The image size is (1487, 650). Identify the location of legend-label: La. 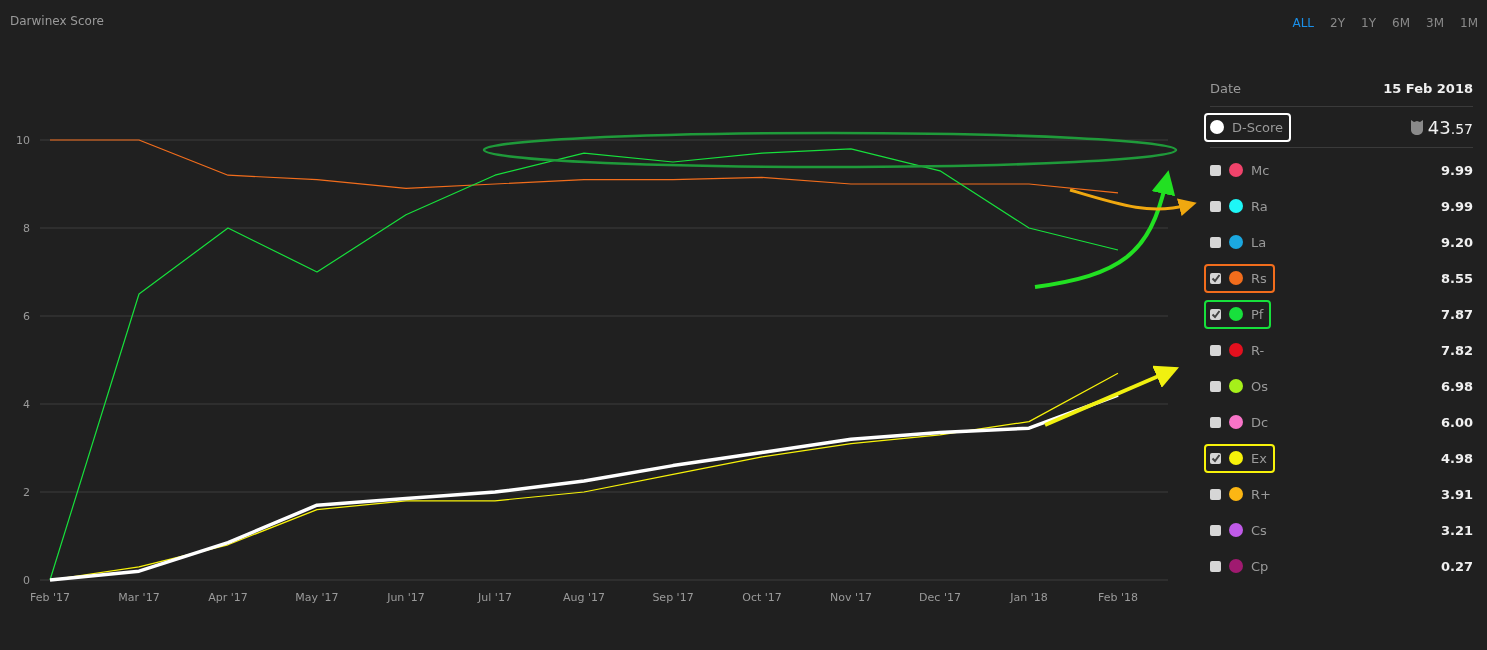
(1259, 242).